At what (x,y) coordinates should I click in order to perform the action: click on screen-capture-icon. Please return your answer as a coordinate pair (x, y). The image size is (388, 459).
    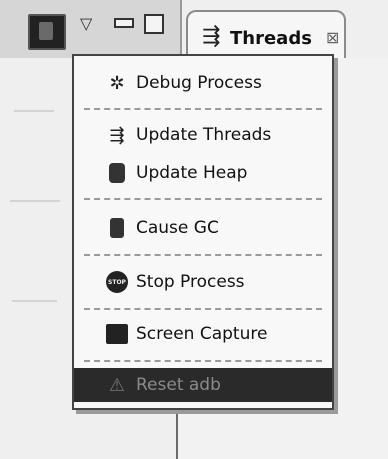
    Looking at the image, I should click on (117, 334).